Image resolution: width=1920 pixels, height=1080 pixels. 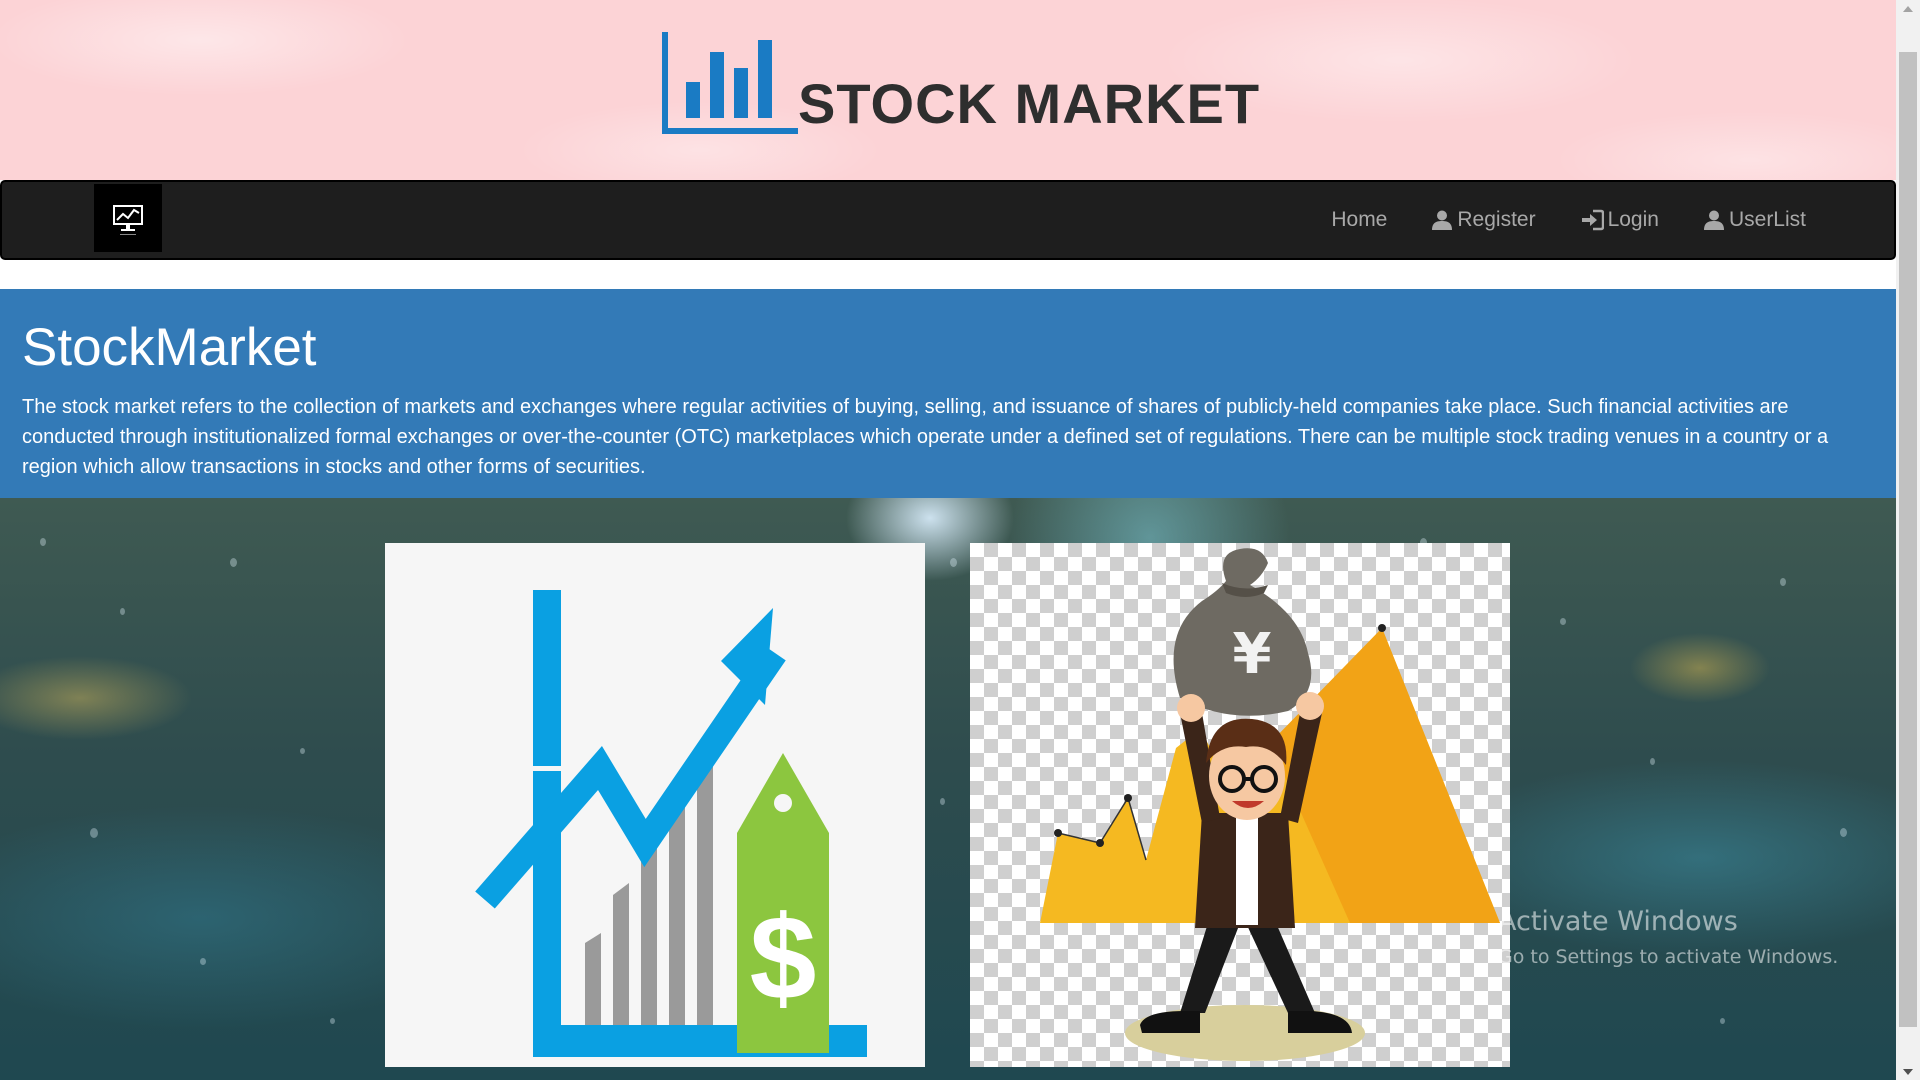 What do you see at coordinates (671, 823) in the screenshot?
I see `growth-chart-dollar-tag-icon: $` at bounding box center [671, 823].